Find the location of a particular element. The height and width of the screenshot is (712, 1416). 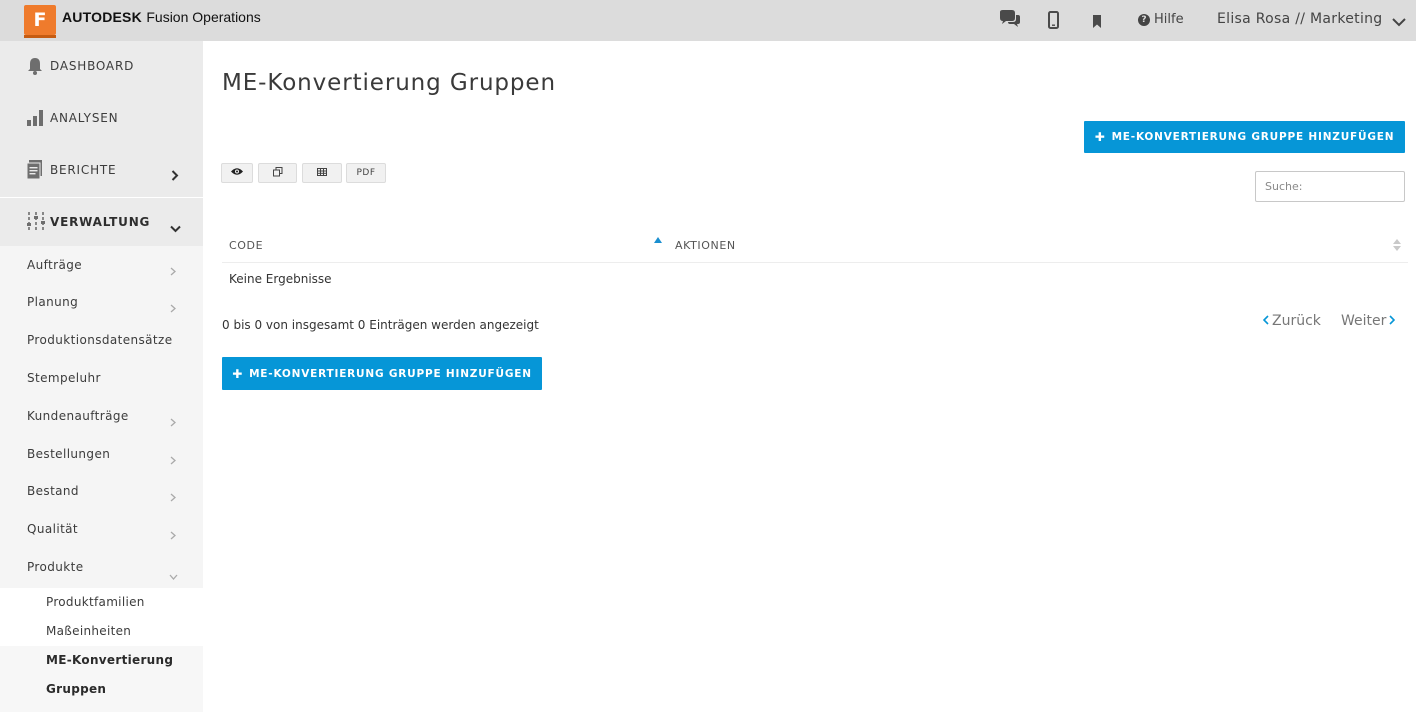

brand-company: AUTODESK is located at coordinates (102, 17).